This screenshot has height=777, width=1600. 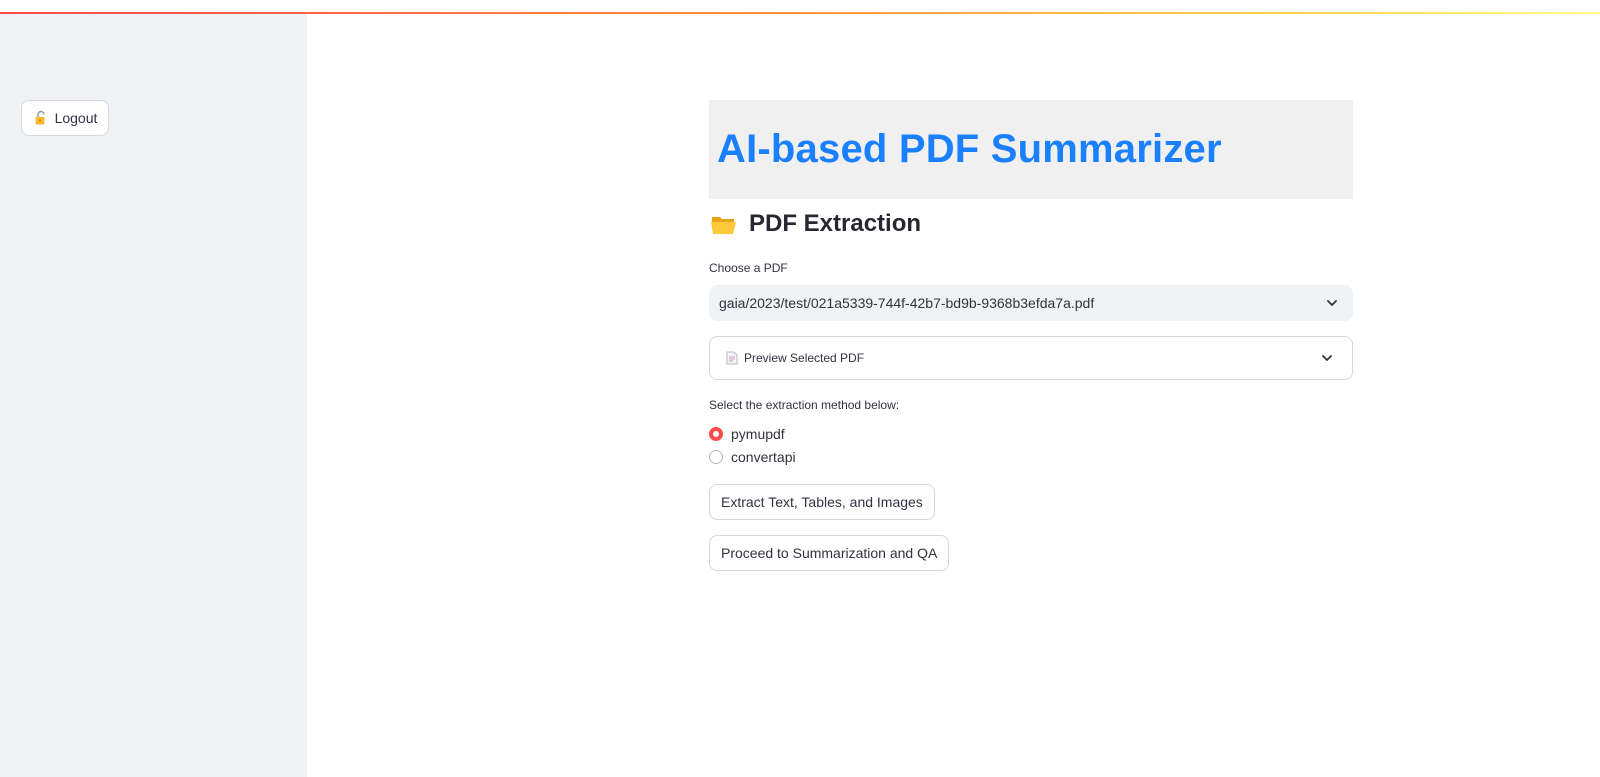 What do you see at coordinates (804, 405) in the screenshot?
I see `extraction-method-label: Select the extraction method below:` at bounding box center [804, 405].